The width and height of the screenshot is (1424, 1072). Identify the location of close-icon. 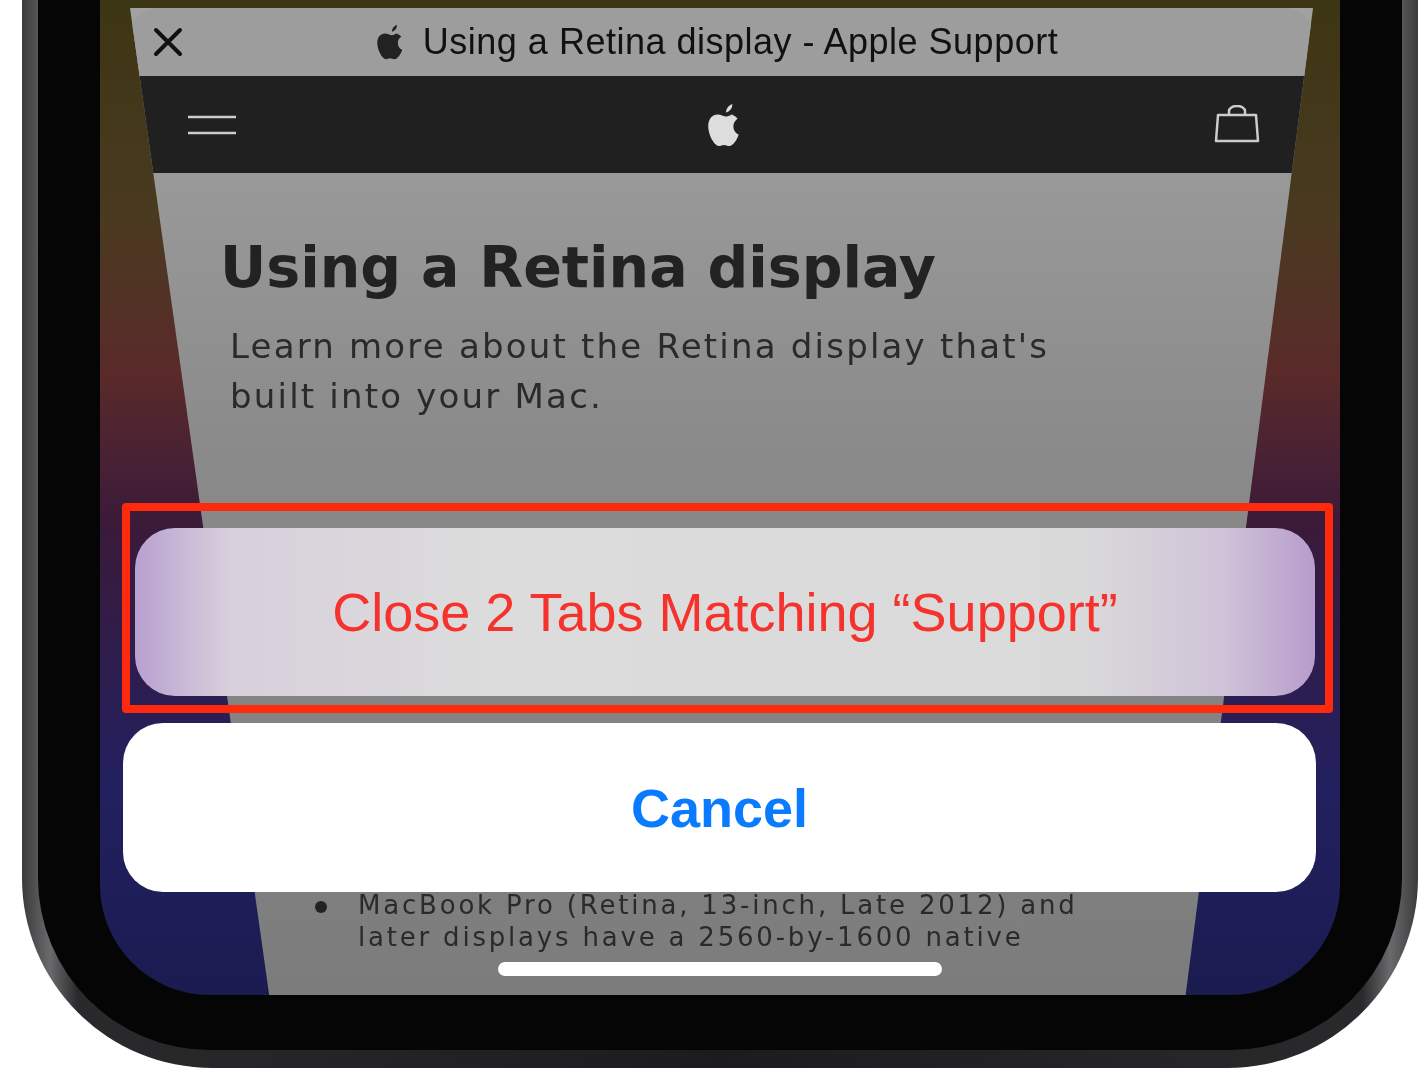
(168, 42).